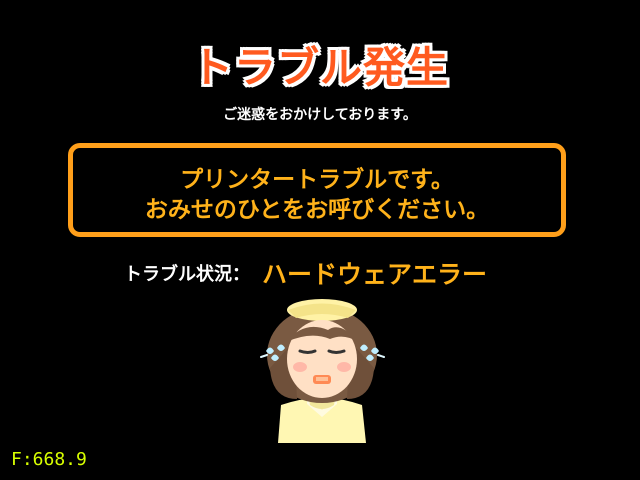  I want to click on trouble-status: トラブル状況： ハードウェアエラー, so click(305, 272).